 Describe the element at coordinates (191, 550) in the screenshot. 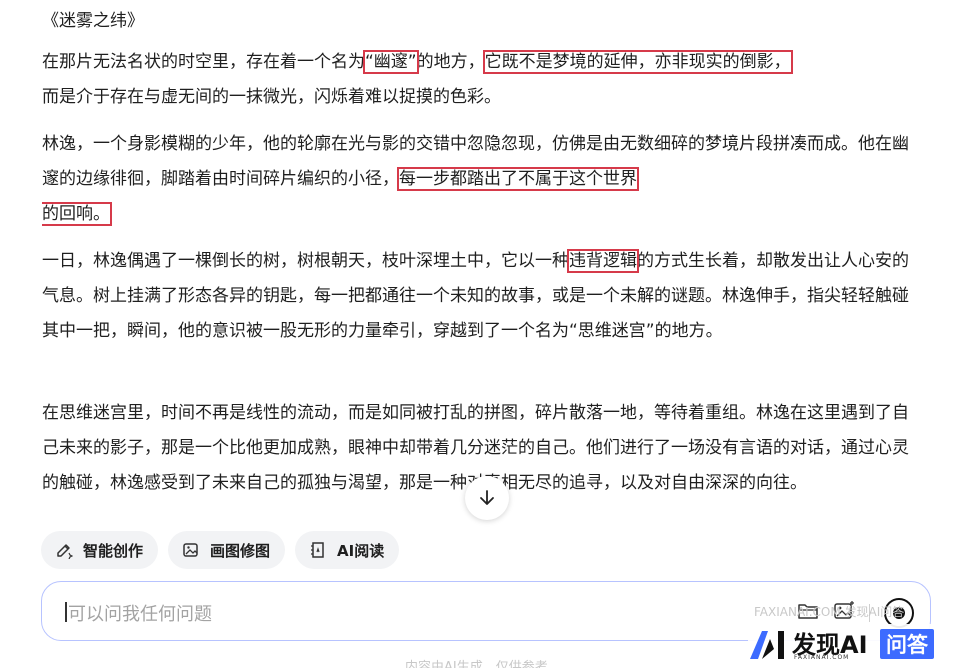

I see `image-edit-icon` at that location.